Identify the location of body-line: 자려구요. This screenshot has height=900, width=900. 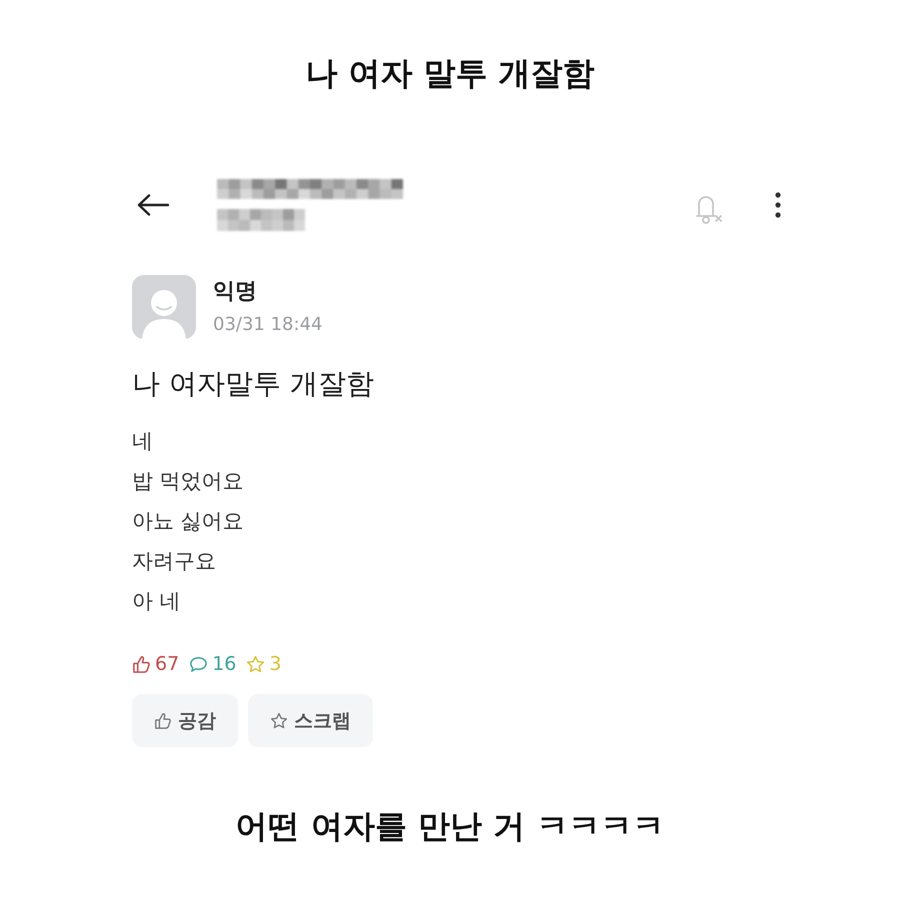
(174, 561).